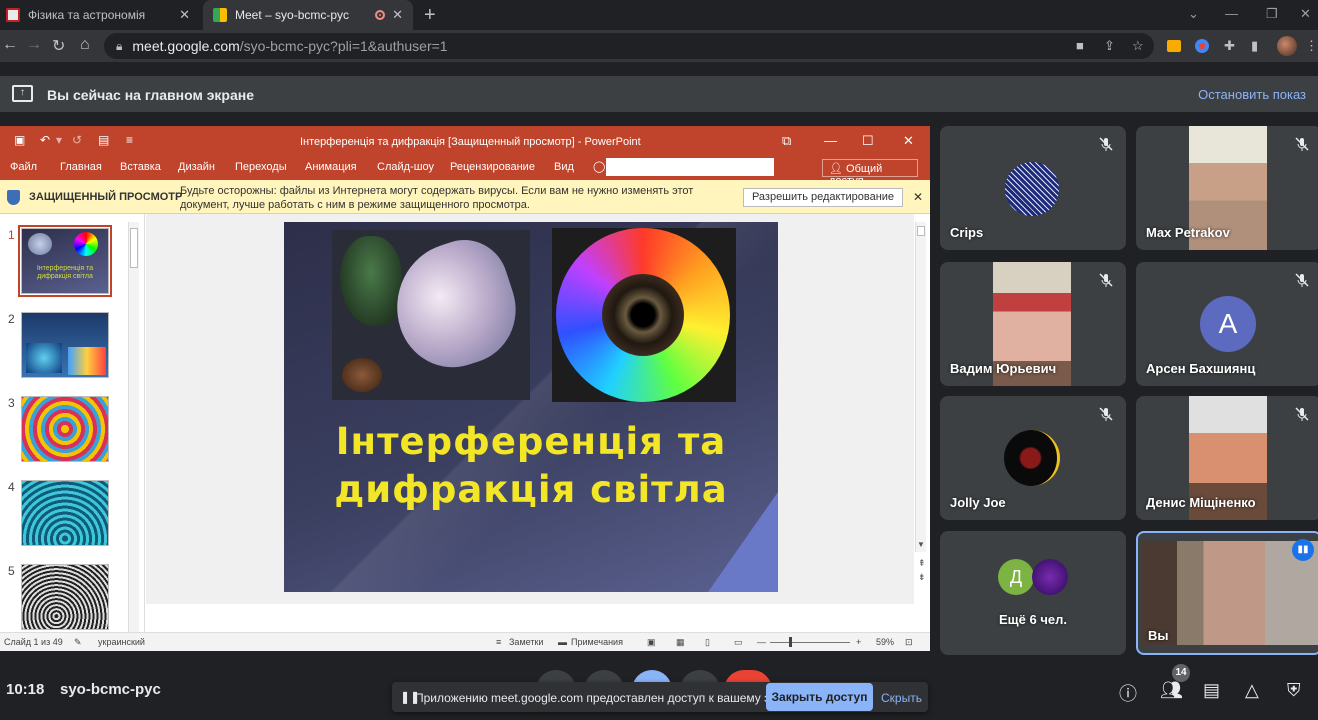  What do you see at coordinates (1294, 690) in the screenshot?
I see `host-controls-icon: ⛨` at bounding box center [1294, 690].